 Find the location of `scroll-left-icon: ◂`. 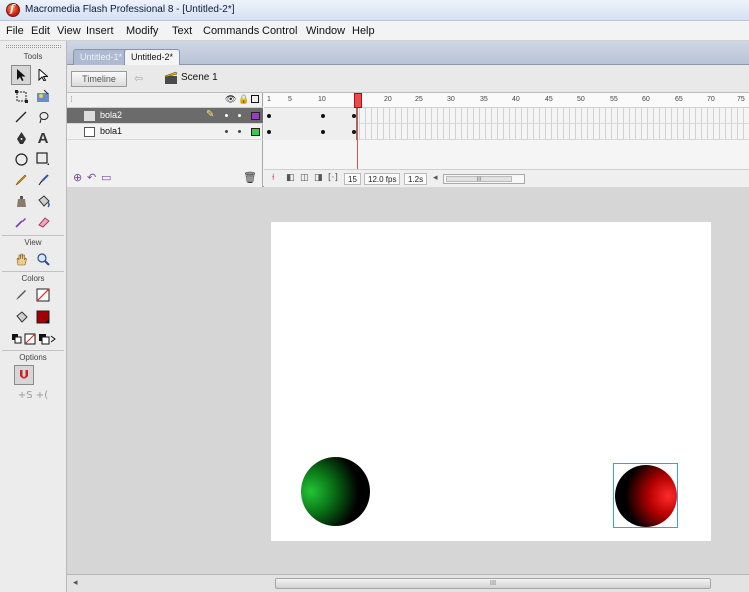

scroll-left-icon: ◂ is located at coordinates (435, 178).